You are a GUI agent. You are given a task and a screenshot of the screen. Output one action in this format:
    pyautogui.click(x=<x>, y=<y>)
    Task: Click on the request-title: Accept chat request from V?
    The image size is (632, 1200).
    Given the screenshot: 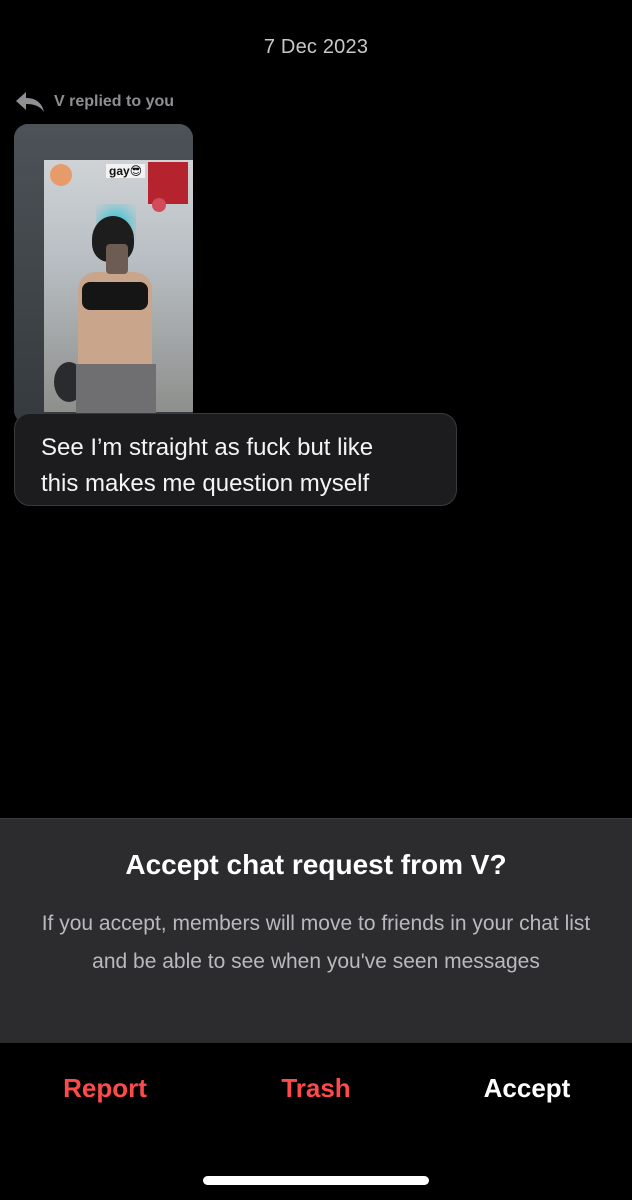 What is the action you would take?
    pyautogui.click(x=316, y=864)
    